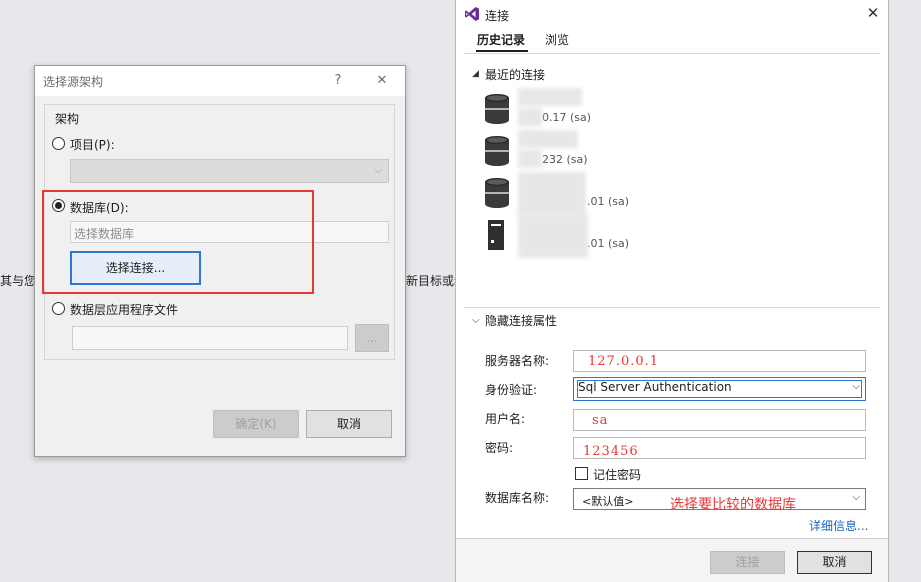 This screenshot has height=582, width=921. I want to click on user-name-value: sa, so click(600, 420).